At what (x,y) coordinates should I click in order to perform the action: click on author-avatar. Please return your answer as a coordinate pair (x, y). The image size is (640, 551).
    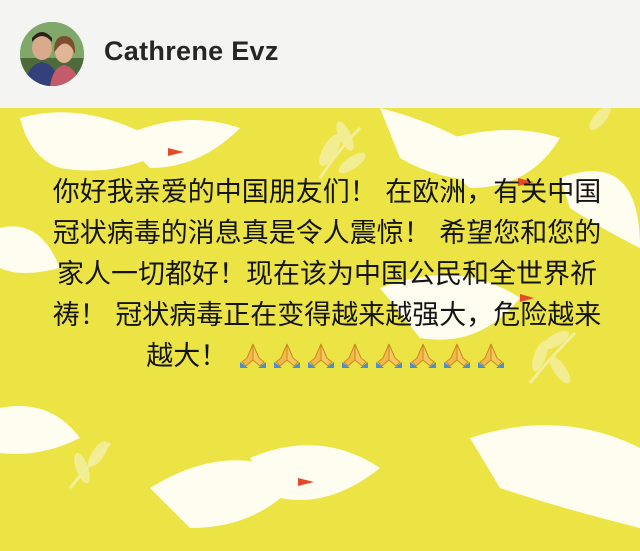
    Looking at the image, I should click on (52, 54).